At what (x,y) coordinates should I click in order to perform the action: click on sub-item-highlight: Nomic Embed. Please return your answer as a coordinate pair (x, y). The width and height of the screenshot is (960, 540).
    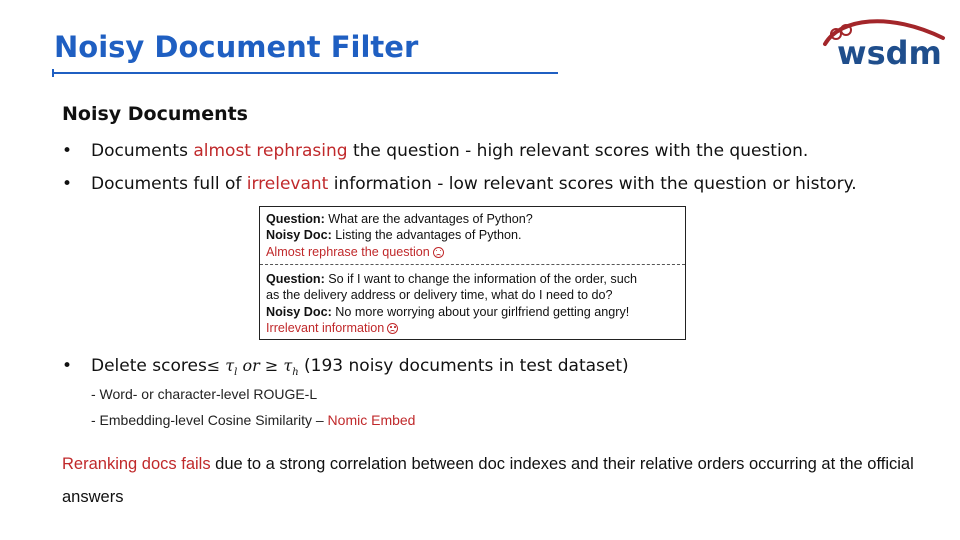
    Looking at the image, I should click on (371, 420).